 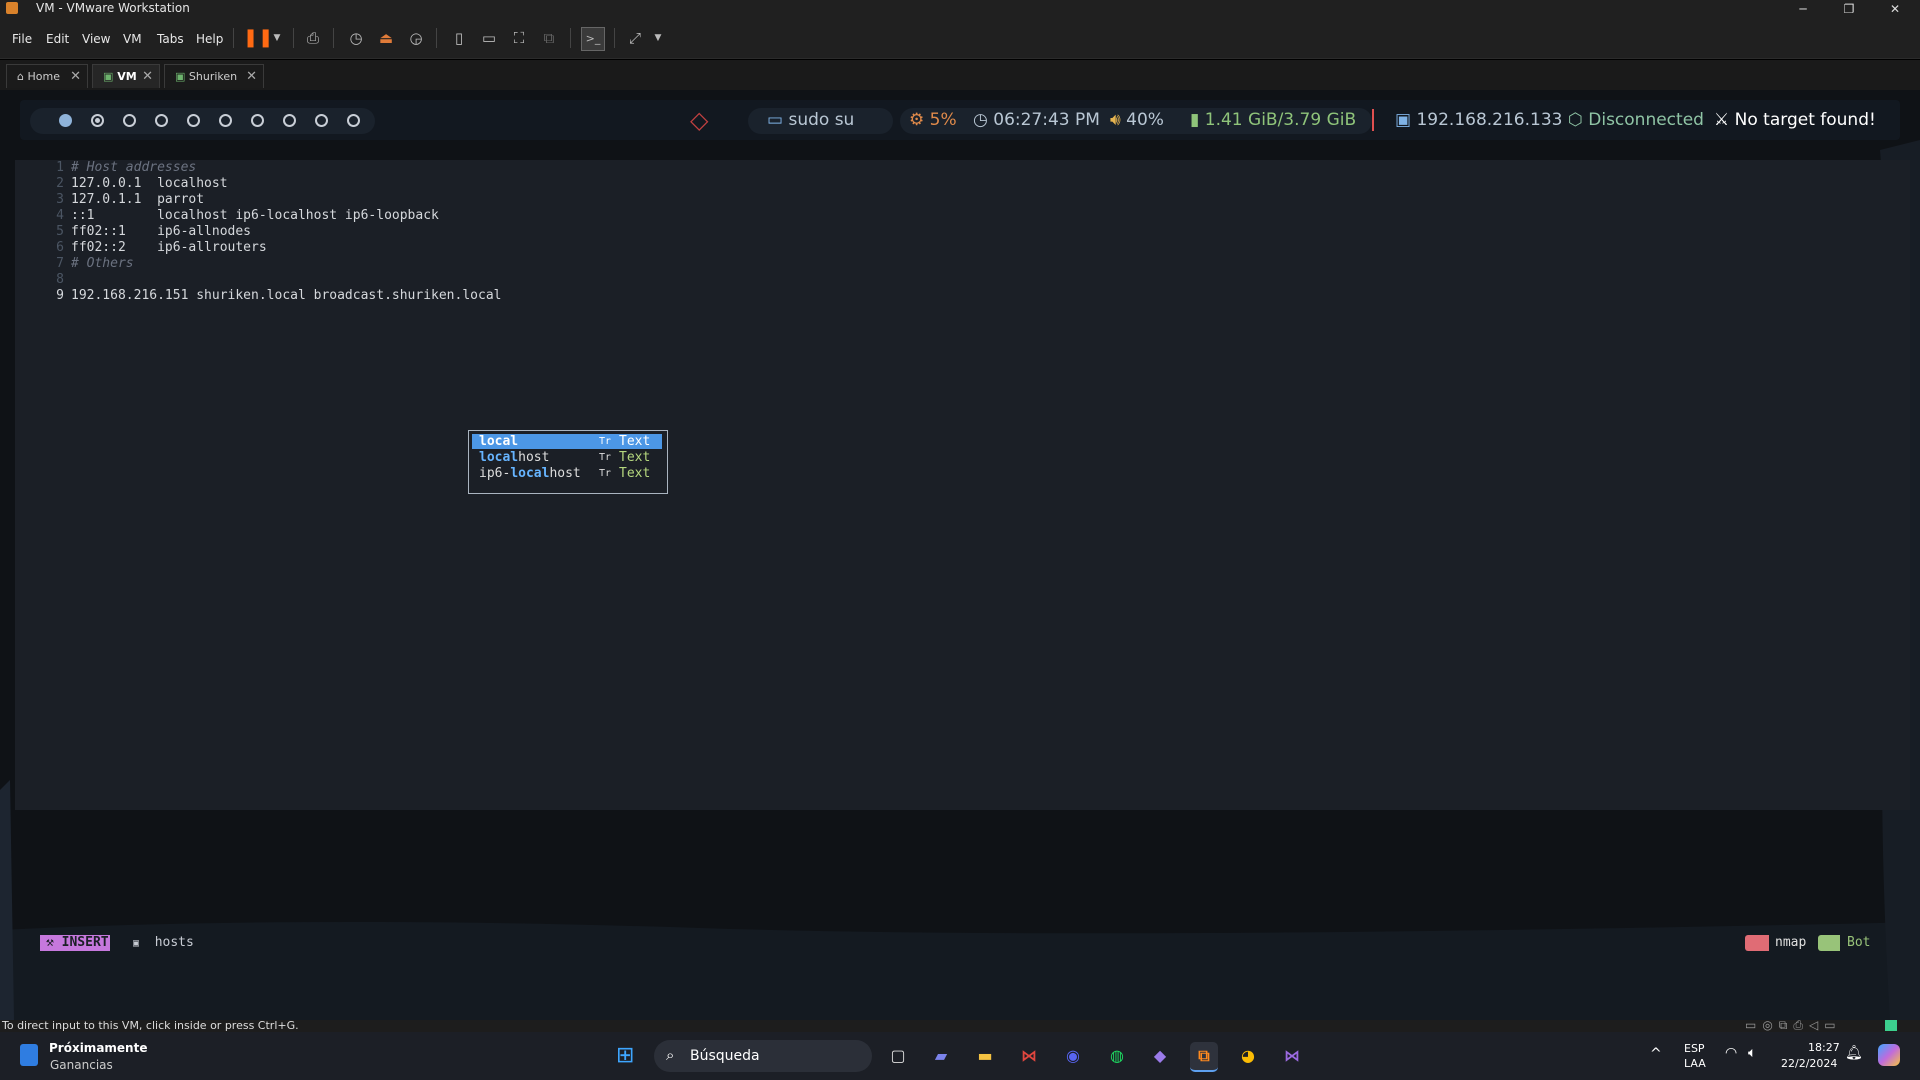 I want to click on code-line: ff02::2 ip6-allrouters, so click(x=169, y=247).